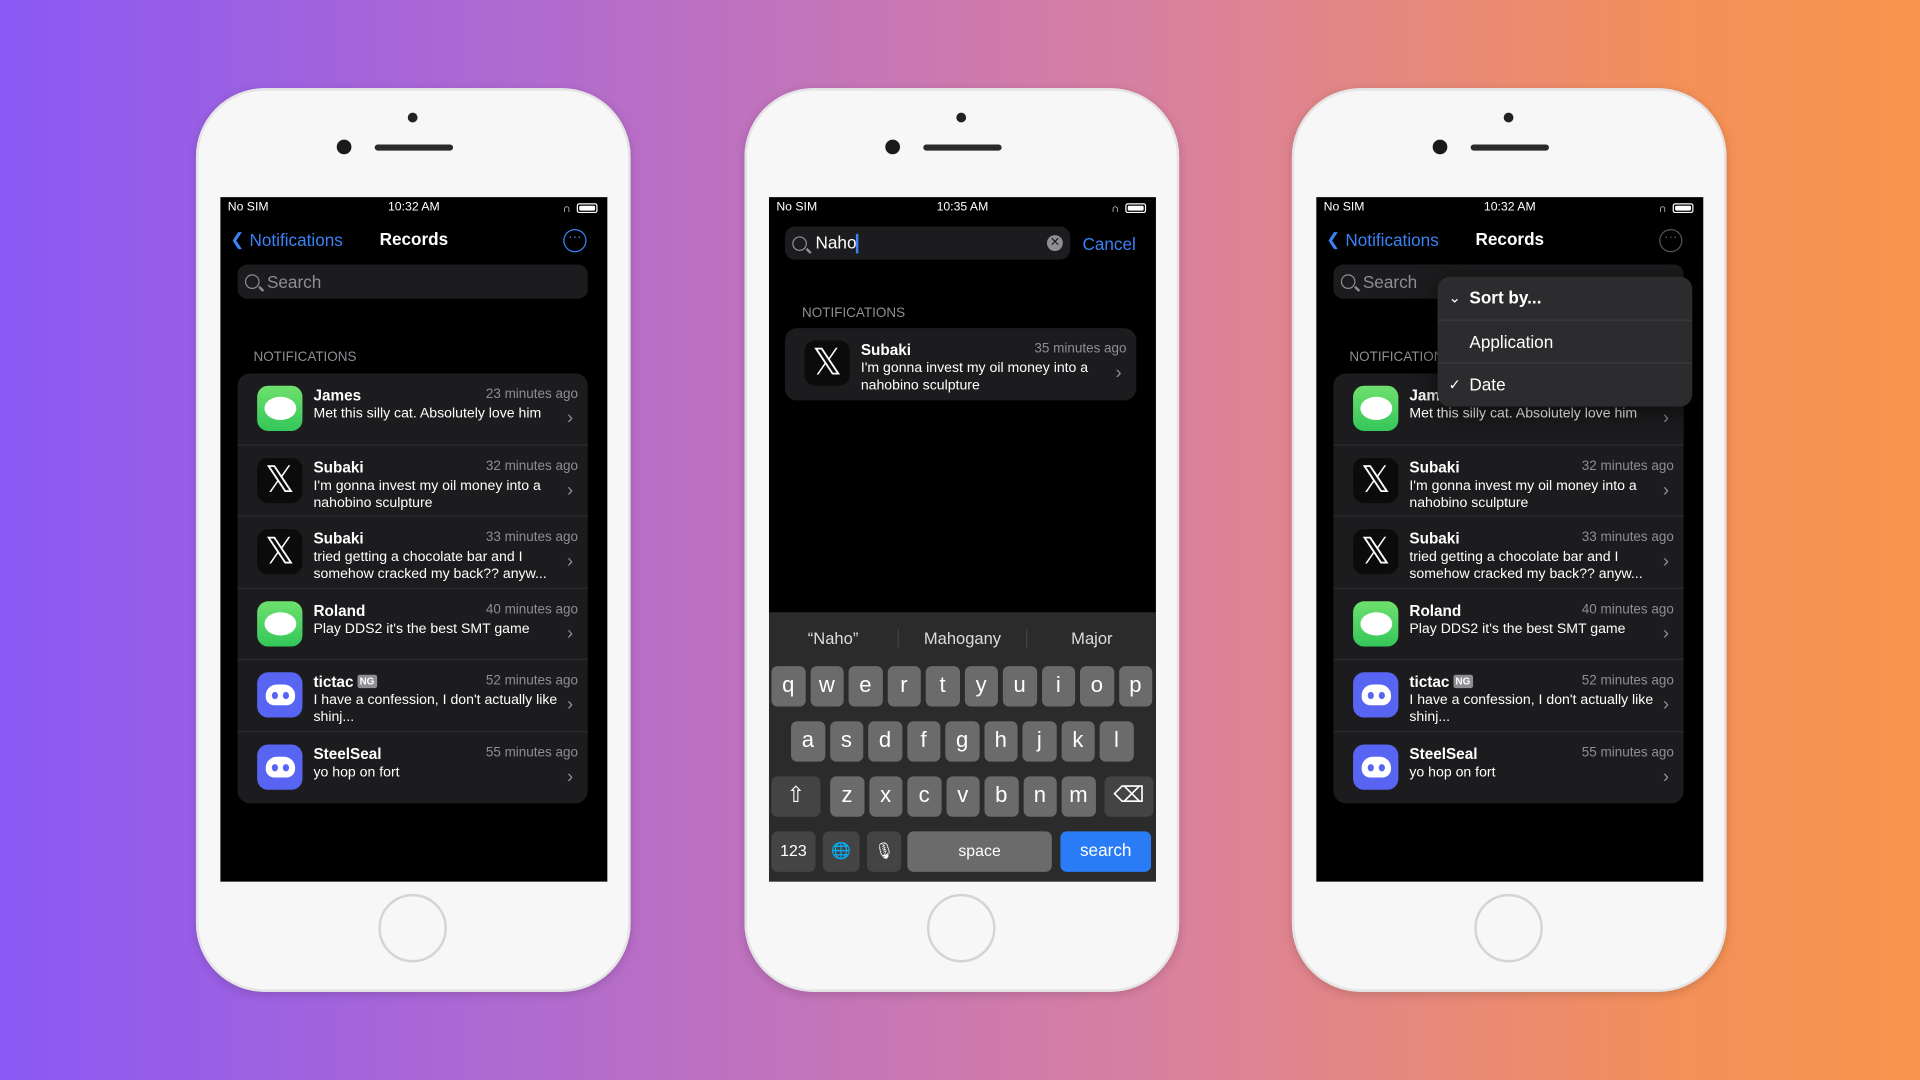 The height and width of the screenshot is (1080, 1920). Describe the element at coordinates (1039, 741) in the screenshot. I see `key-j: j` at that location.